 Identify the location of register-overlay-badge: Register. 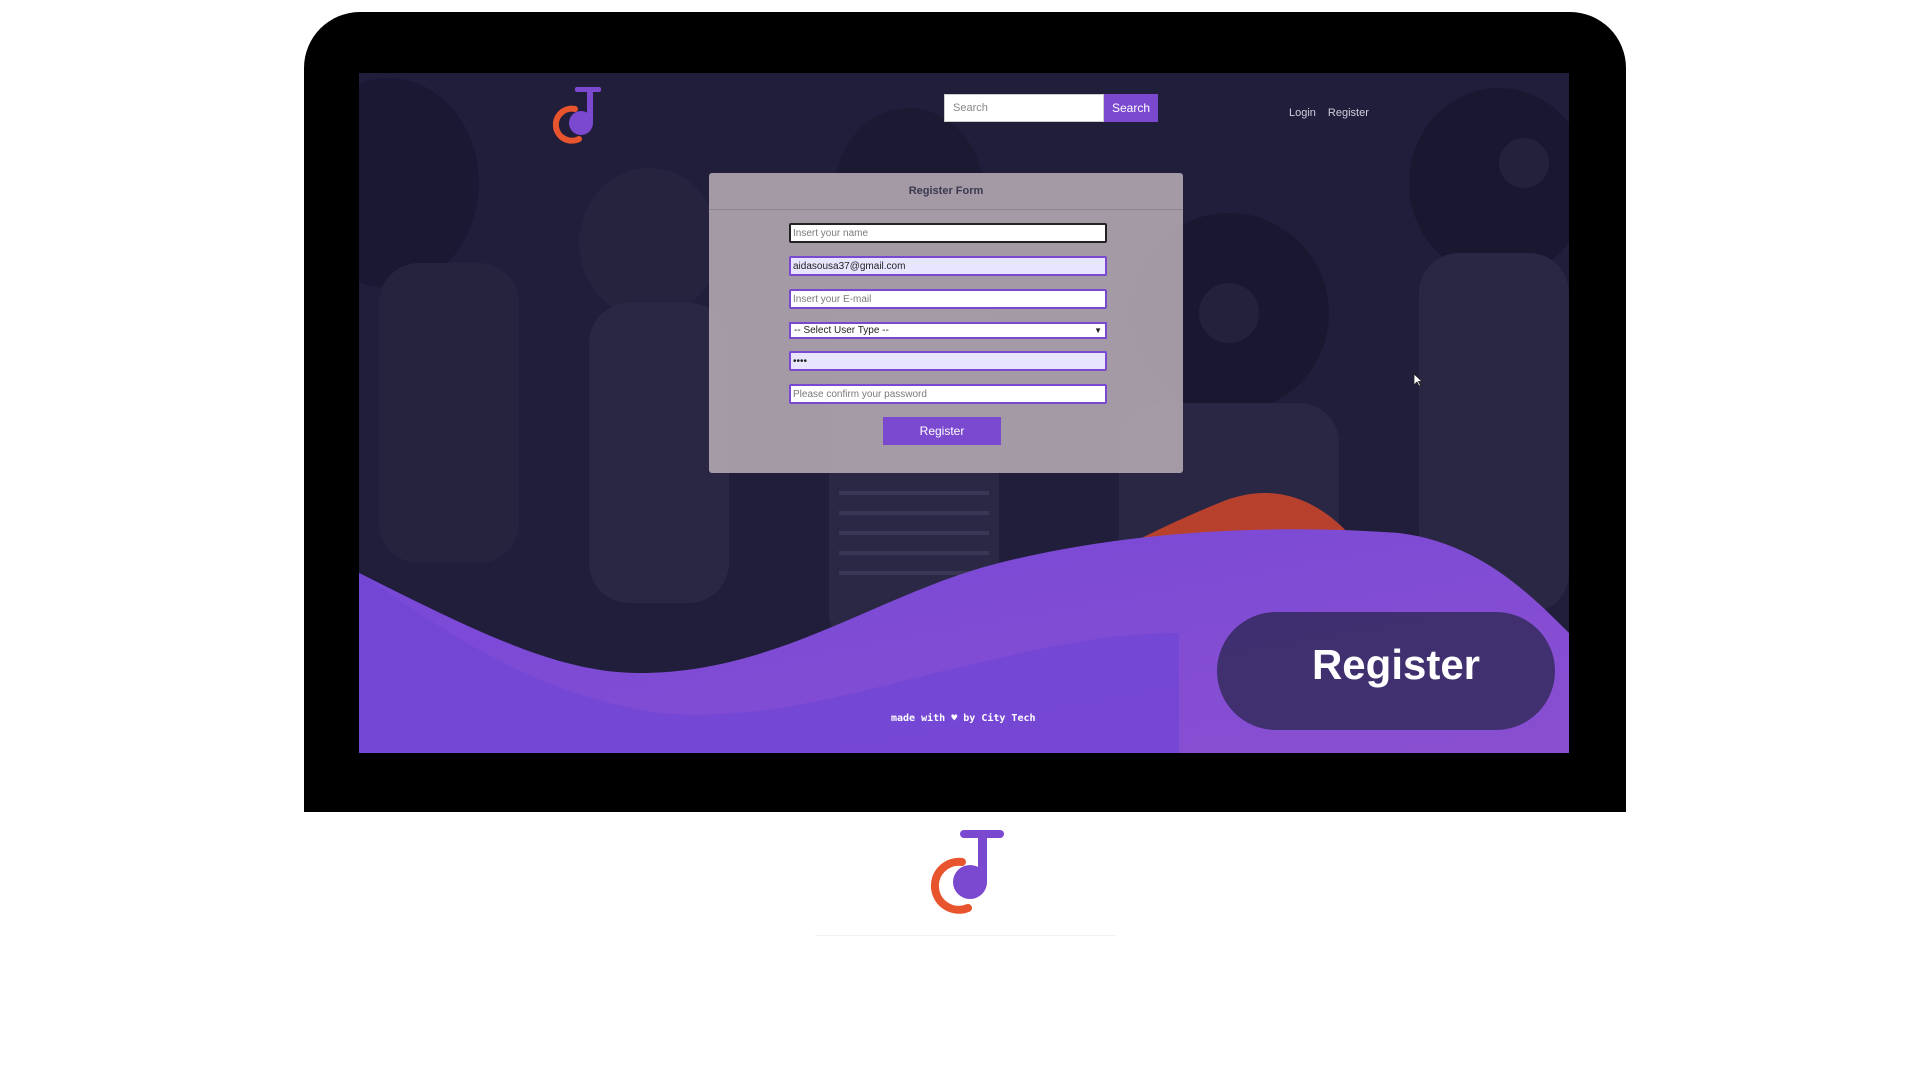
(1386, 671).